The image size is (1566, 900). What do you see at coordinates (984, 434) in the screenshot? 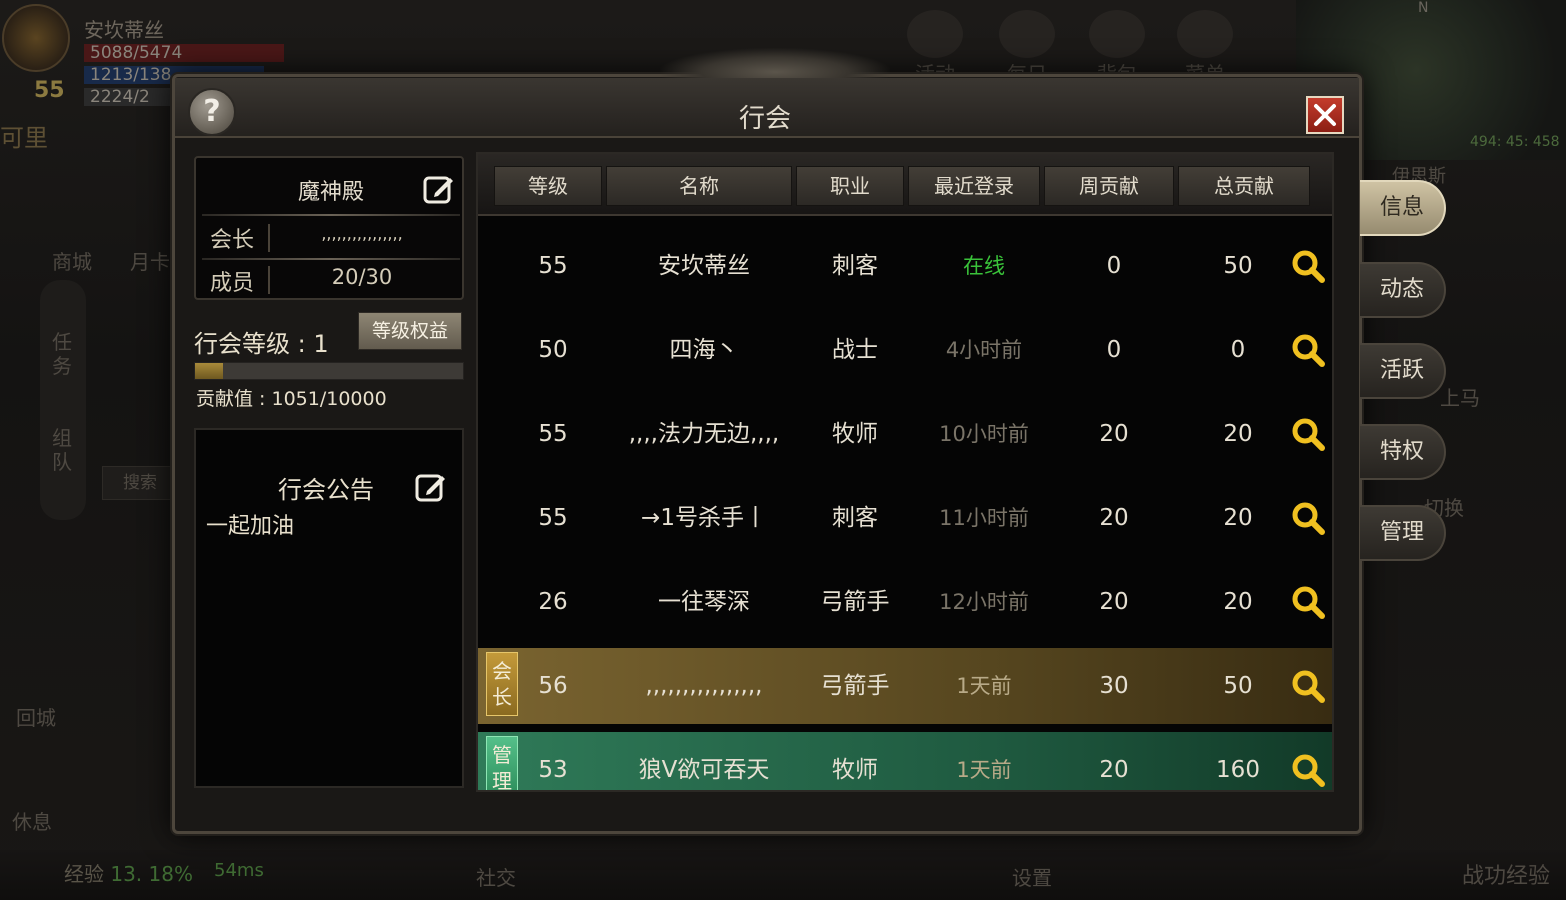
I see `cell-login: 10小时前` at bounding box center [984, 434].